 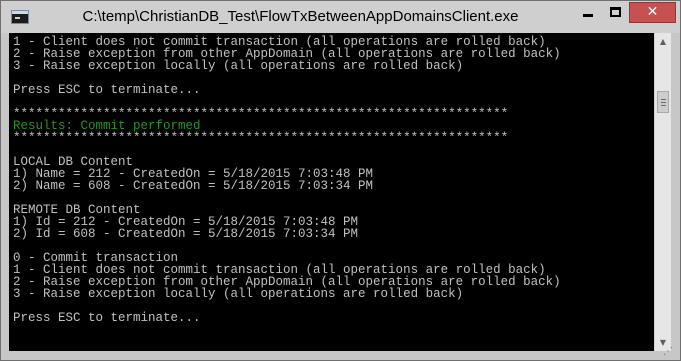 I want to click on minimize-button, so click(x=588, y=12).